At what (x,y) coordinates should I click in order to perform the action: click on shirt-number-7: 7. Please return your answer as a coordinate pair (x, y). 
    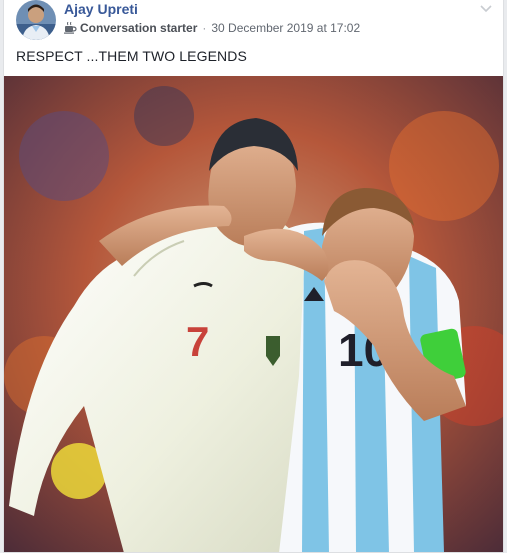
    Looking at the image, I should click on (197, 341).